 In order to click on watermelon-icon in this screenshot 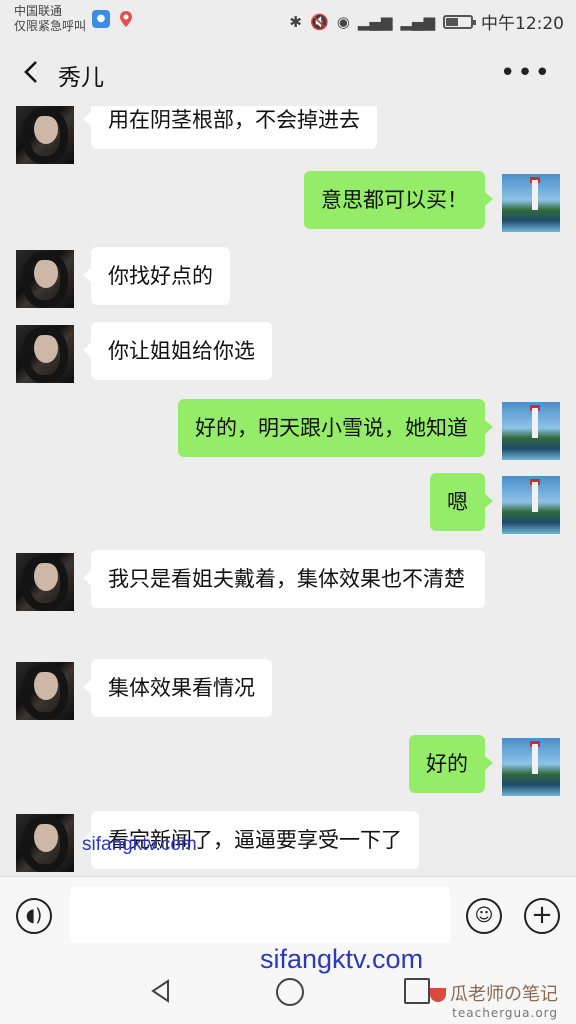, I will do `click(438, 995)`.